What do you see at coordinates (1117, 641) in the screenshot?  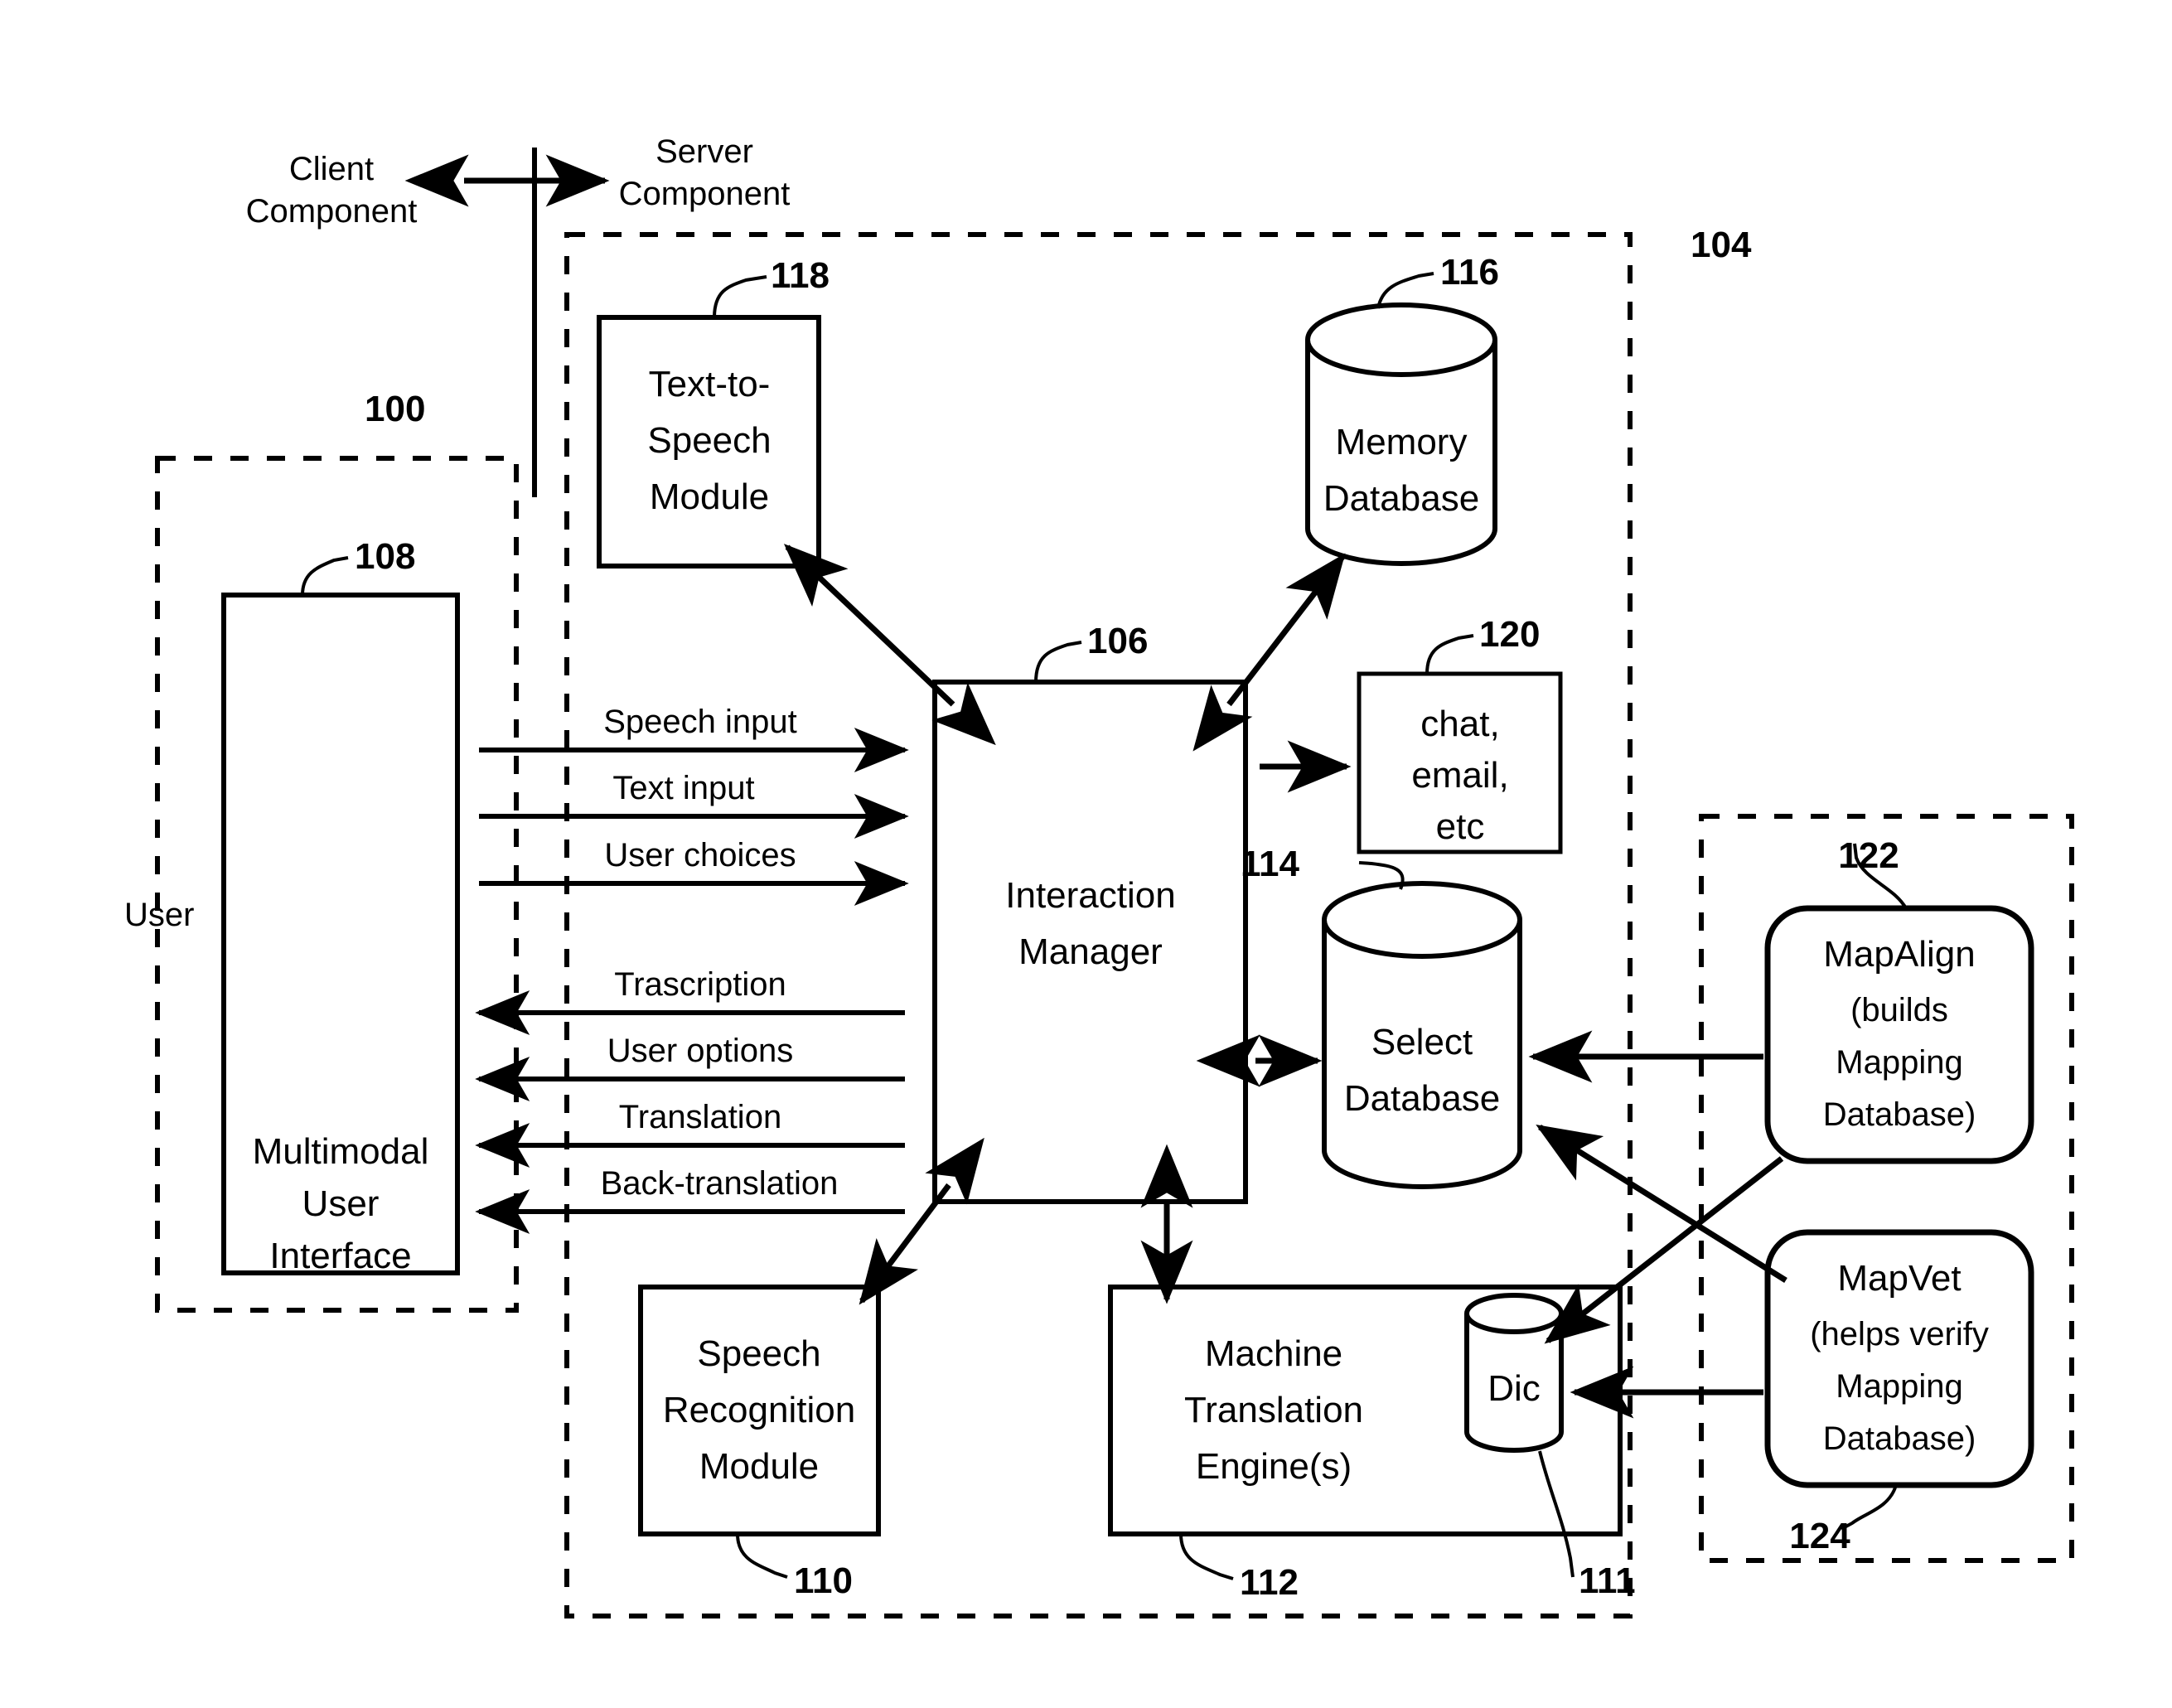 I see `refnum-106: 106` at bounding box center [1117, 641].